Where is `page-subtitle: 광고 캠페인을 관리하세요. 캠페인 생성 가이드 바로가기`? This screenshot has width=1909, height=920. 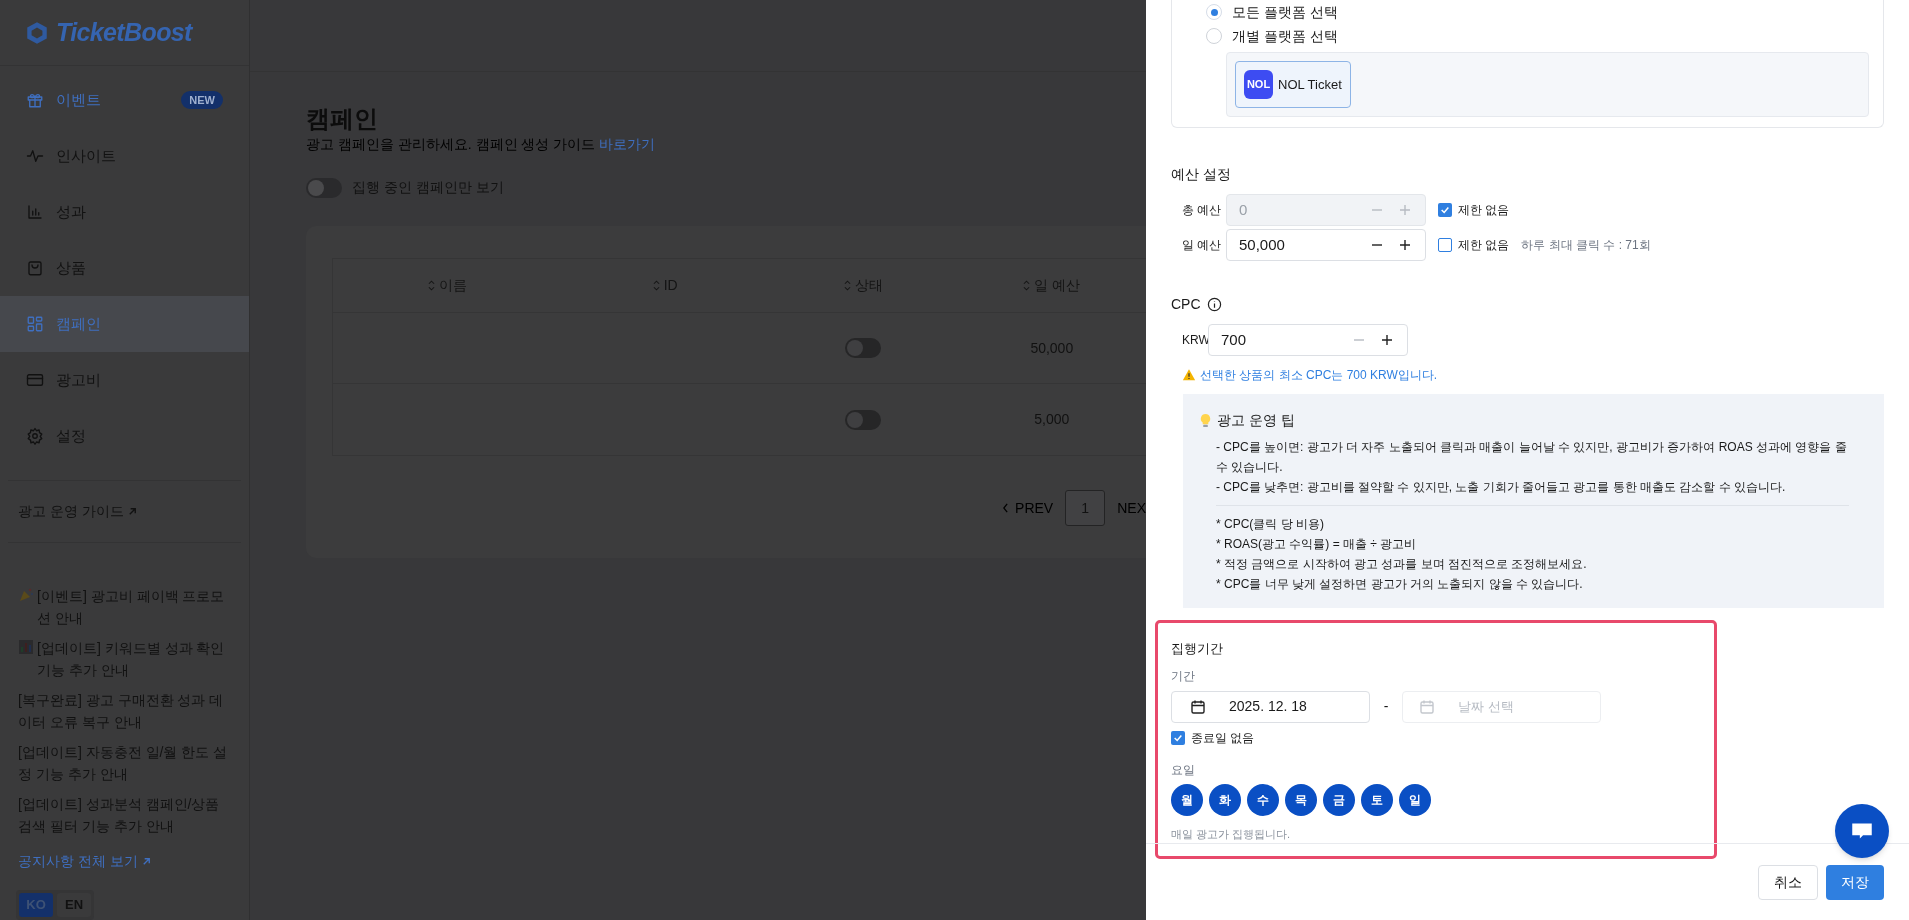
page-subtitle: 광고 캠페인을 관리하세요. 캠페인 생성 가이드 바로가기 is located at coordinates (481, 144).